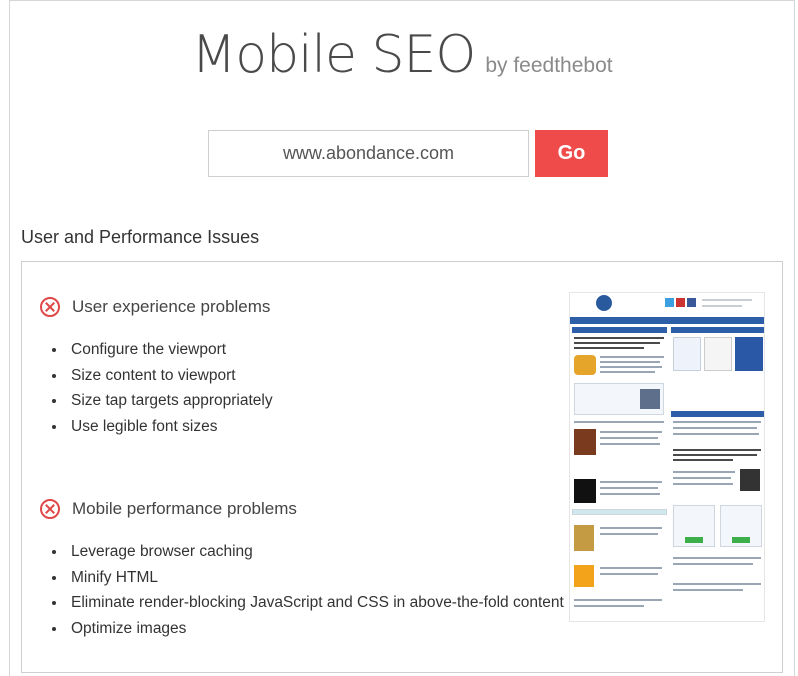  I want to click on list-item: Optimize images, so click(308, 629).